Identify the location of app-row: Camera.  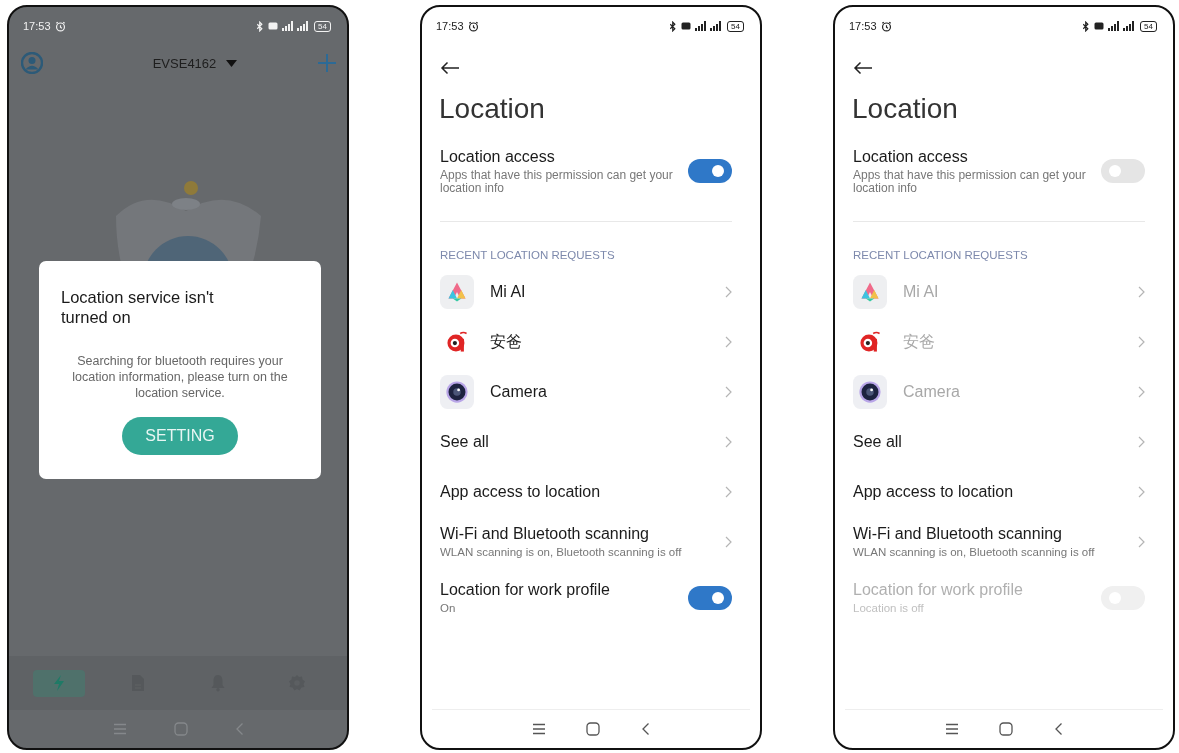
(586, 392).